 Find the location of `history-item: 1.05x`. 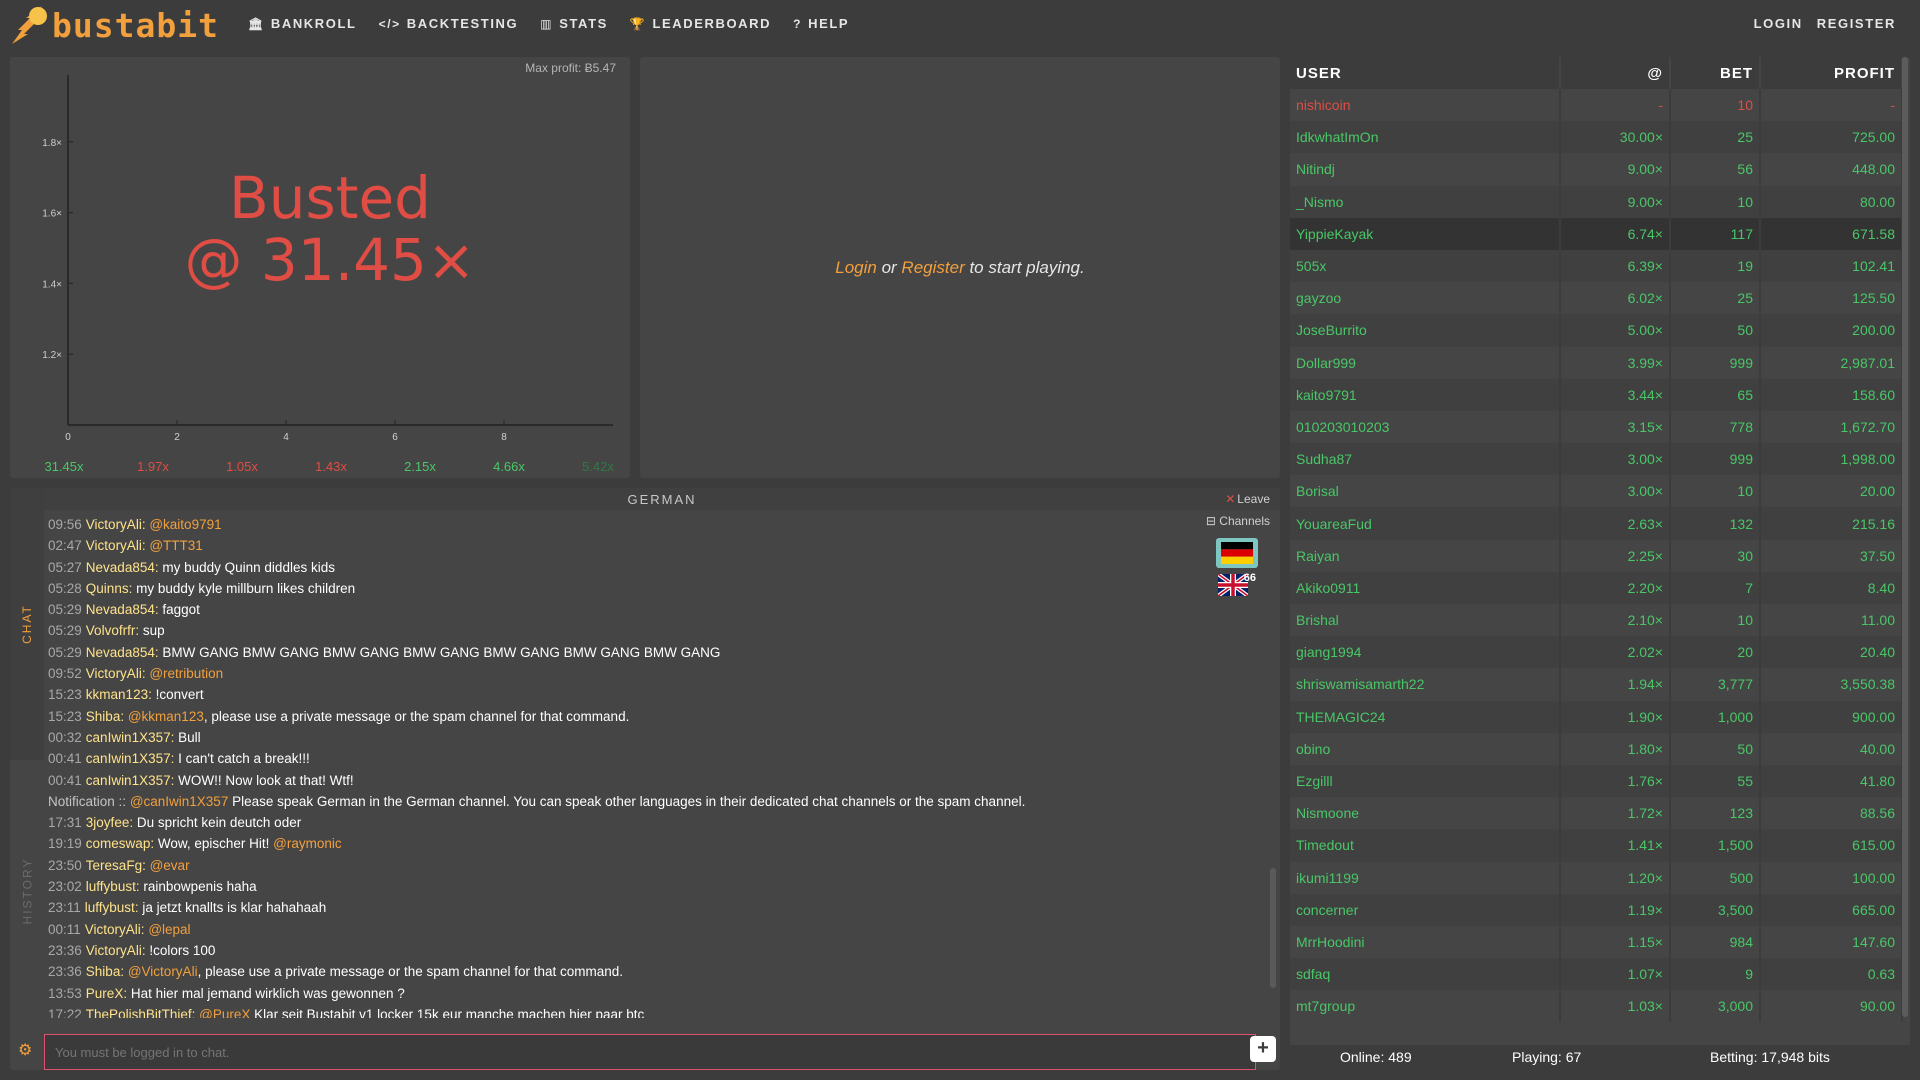

history-item: 1.05x is located at coordinates (242, 466).